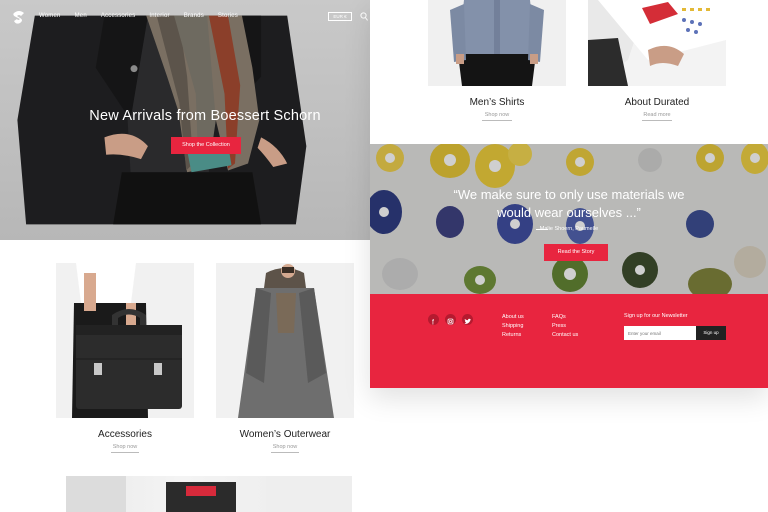 The image size is (768, 512). Describe the element at coordinates (512, 326) in the screenshot. I see `footer-link-shipping: Shipping` at that location.